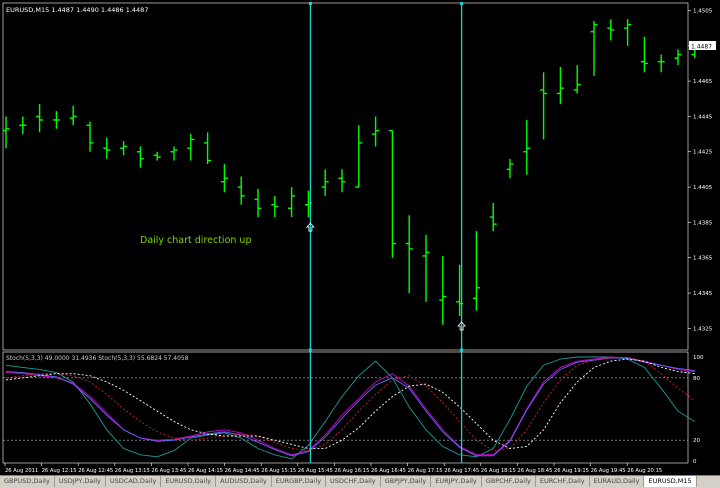  What do you see at coordinates (351, 471) in the screenshot?
I see `time-tick-label: 26 Aug 16:15` at bounding box center [351, 471].